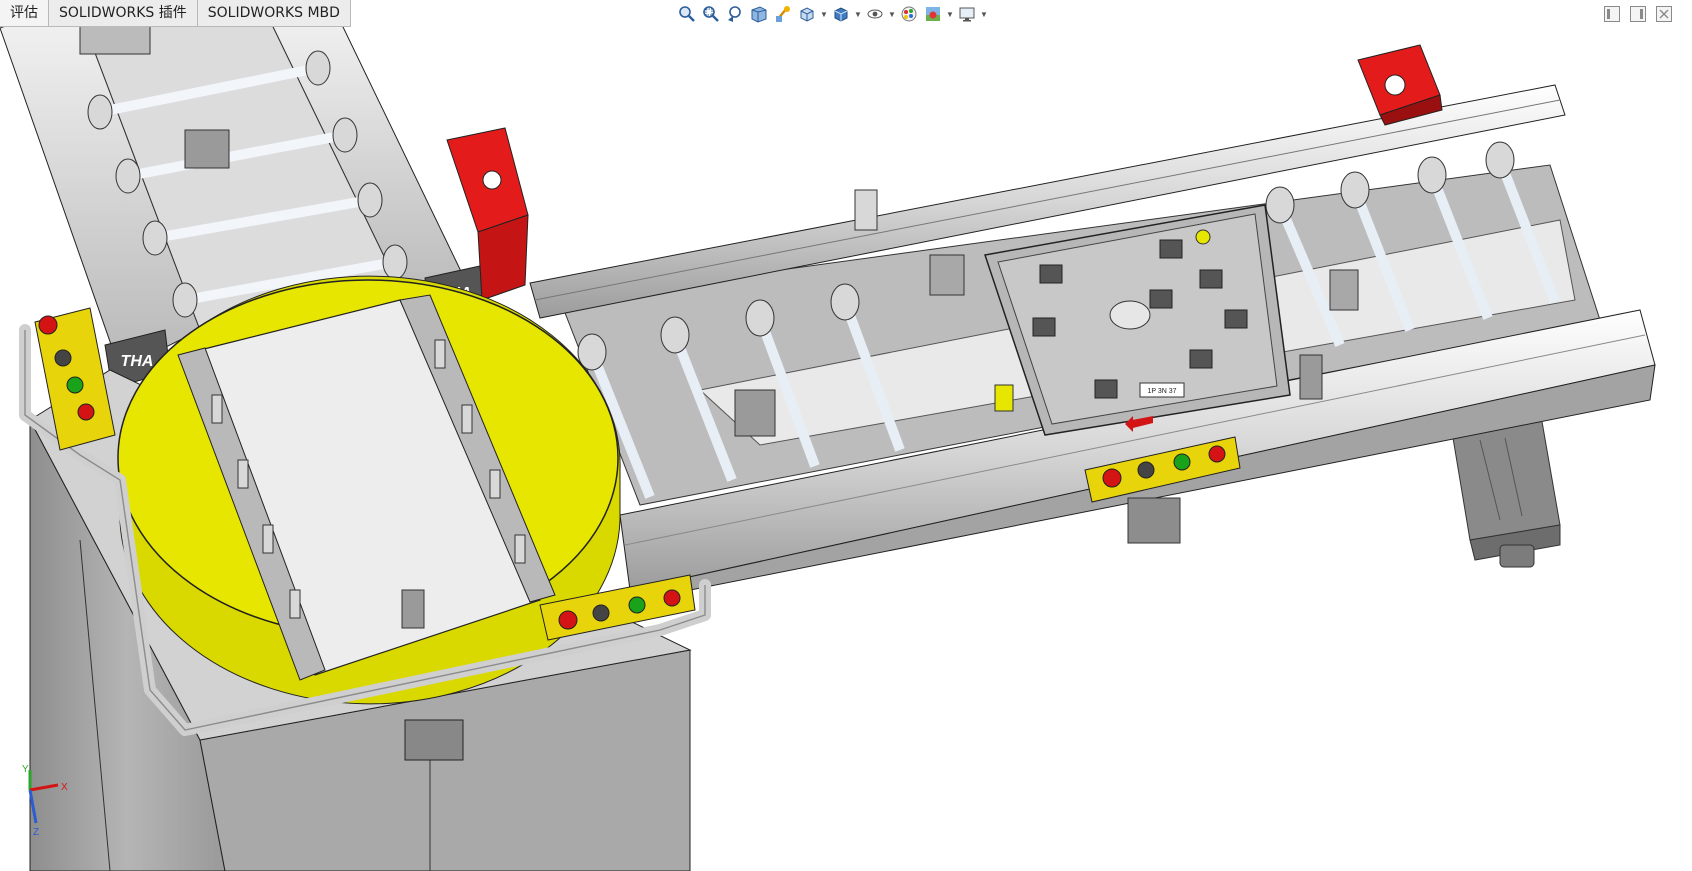 The image size is (1692, 871). Describe the element at coordinates (735, 14) in the screenshot. I see `previous-view-icon` at that location.